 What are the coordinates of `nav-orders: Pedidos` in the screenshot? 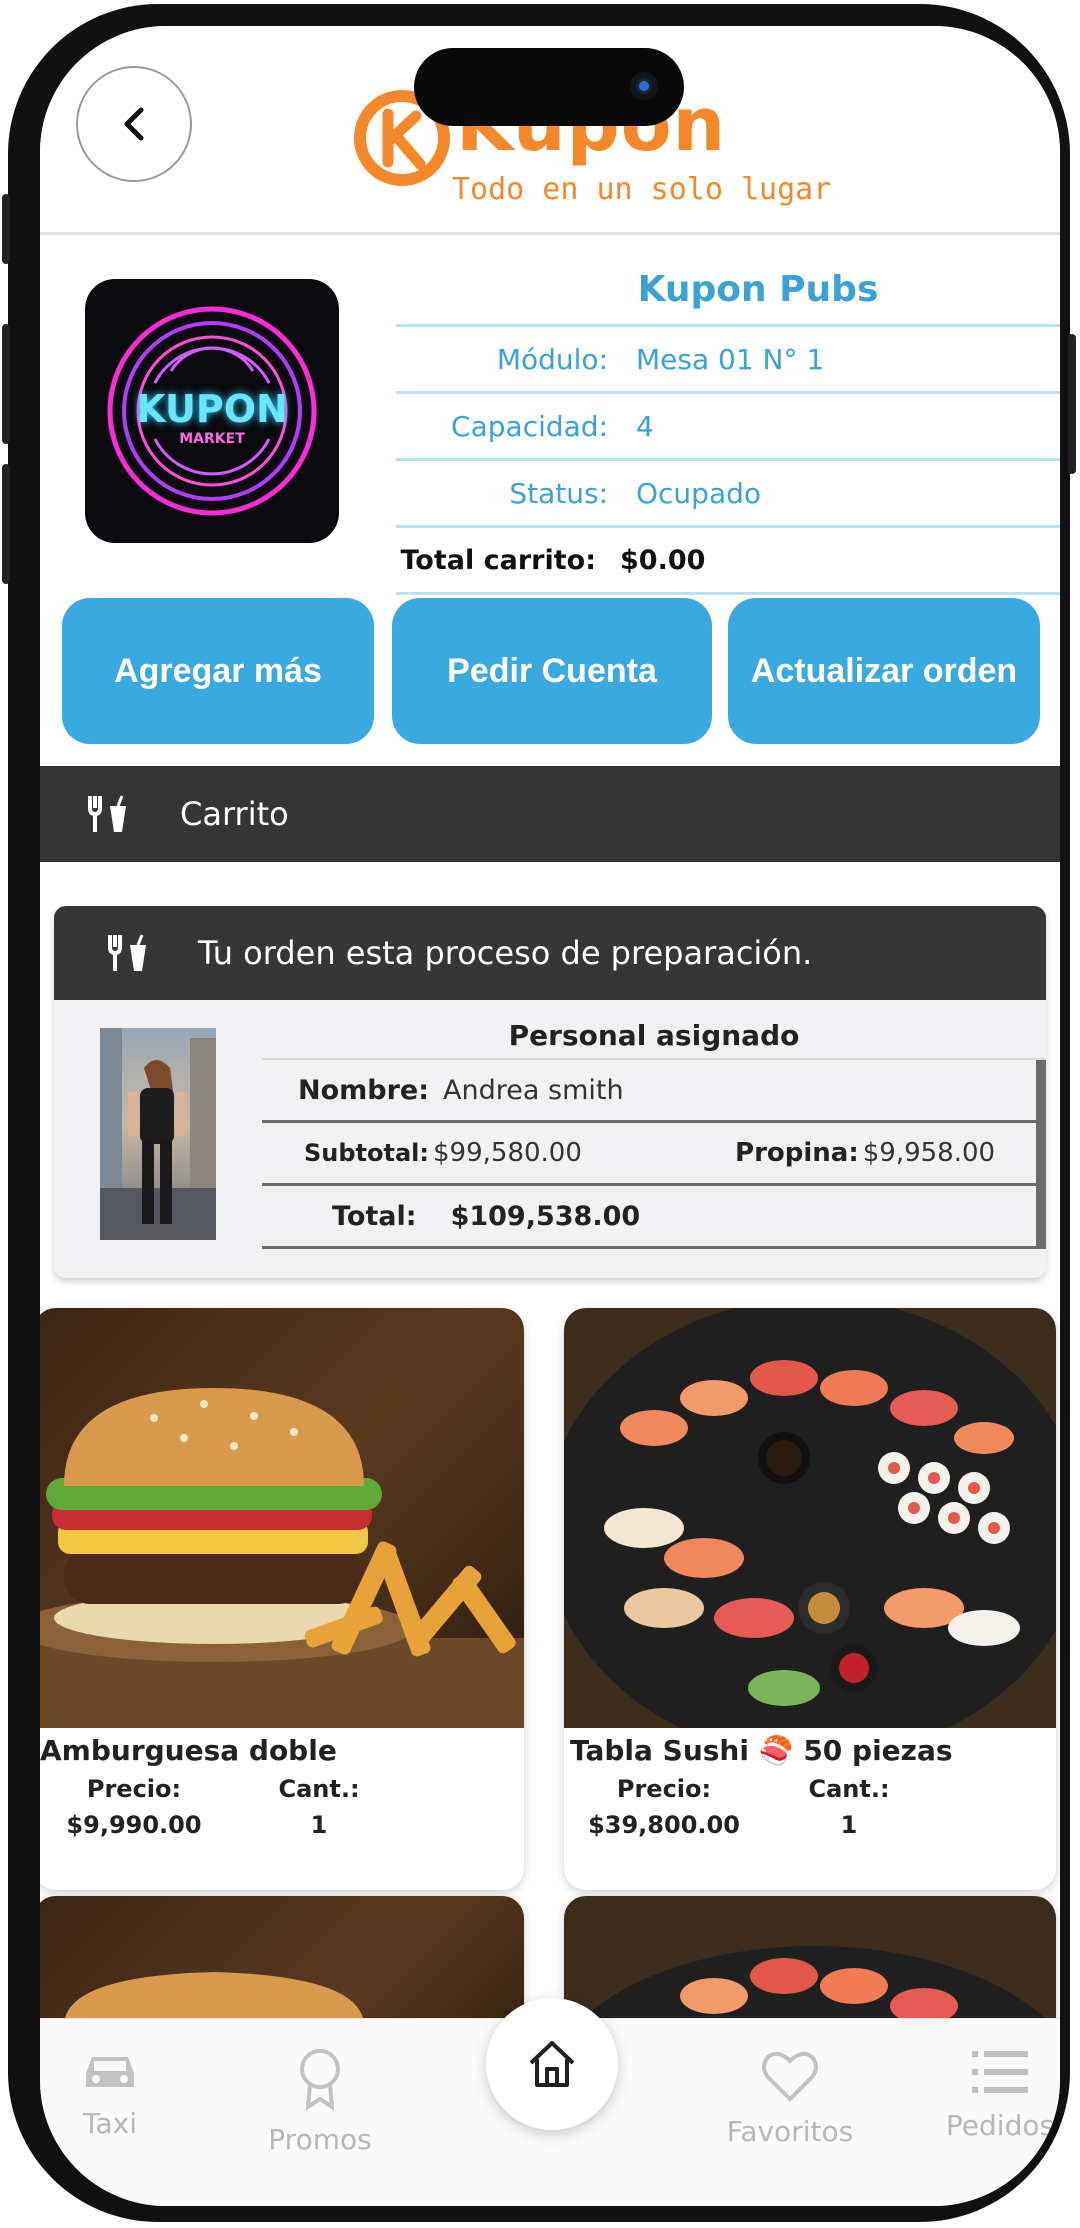 It's located at (980, 2094).